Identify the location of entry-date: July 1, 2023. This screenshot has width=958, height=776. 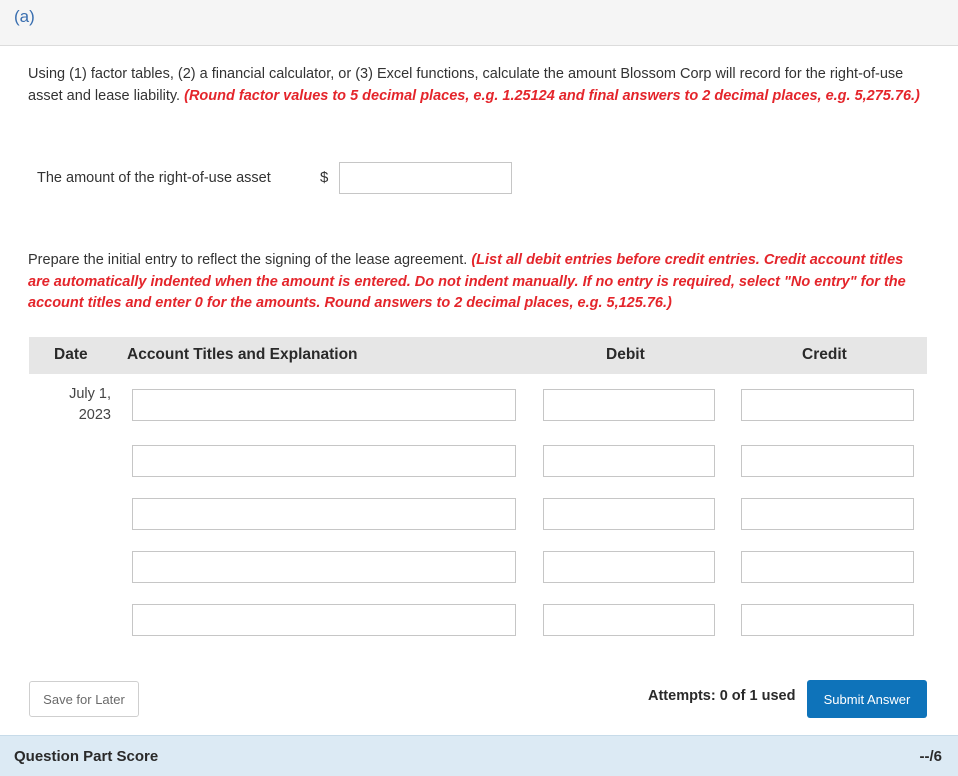
(83, 405).